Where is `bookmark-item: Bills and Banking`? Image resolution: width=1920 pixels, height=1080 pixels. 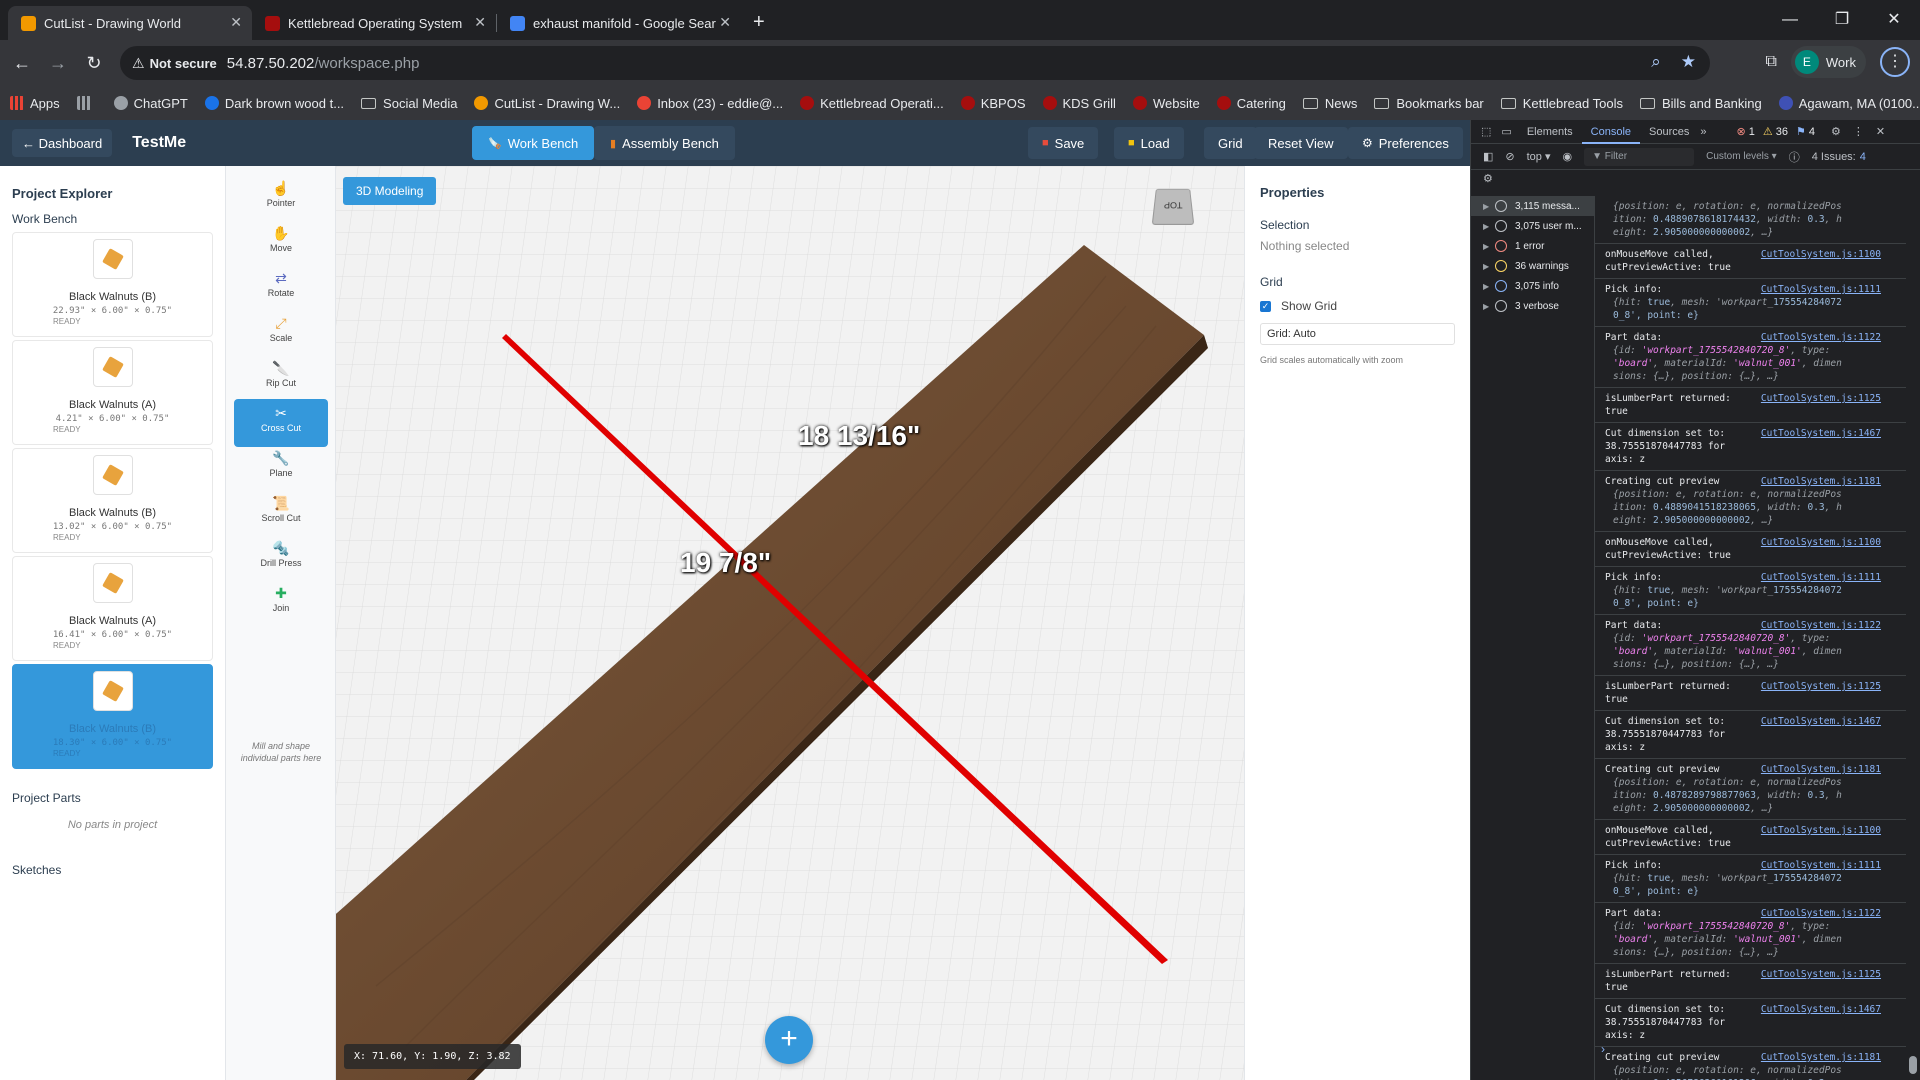 bookmark-item: Bills and Banking is located at coordinates (1700, 103).